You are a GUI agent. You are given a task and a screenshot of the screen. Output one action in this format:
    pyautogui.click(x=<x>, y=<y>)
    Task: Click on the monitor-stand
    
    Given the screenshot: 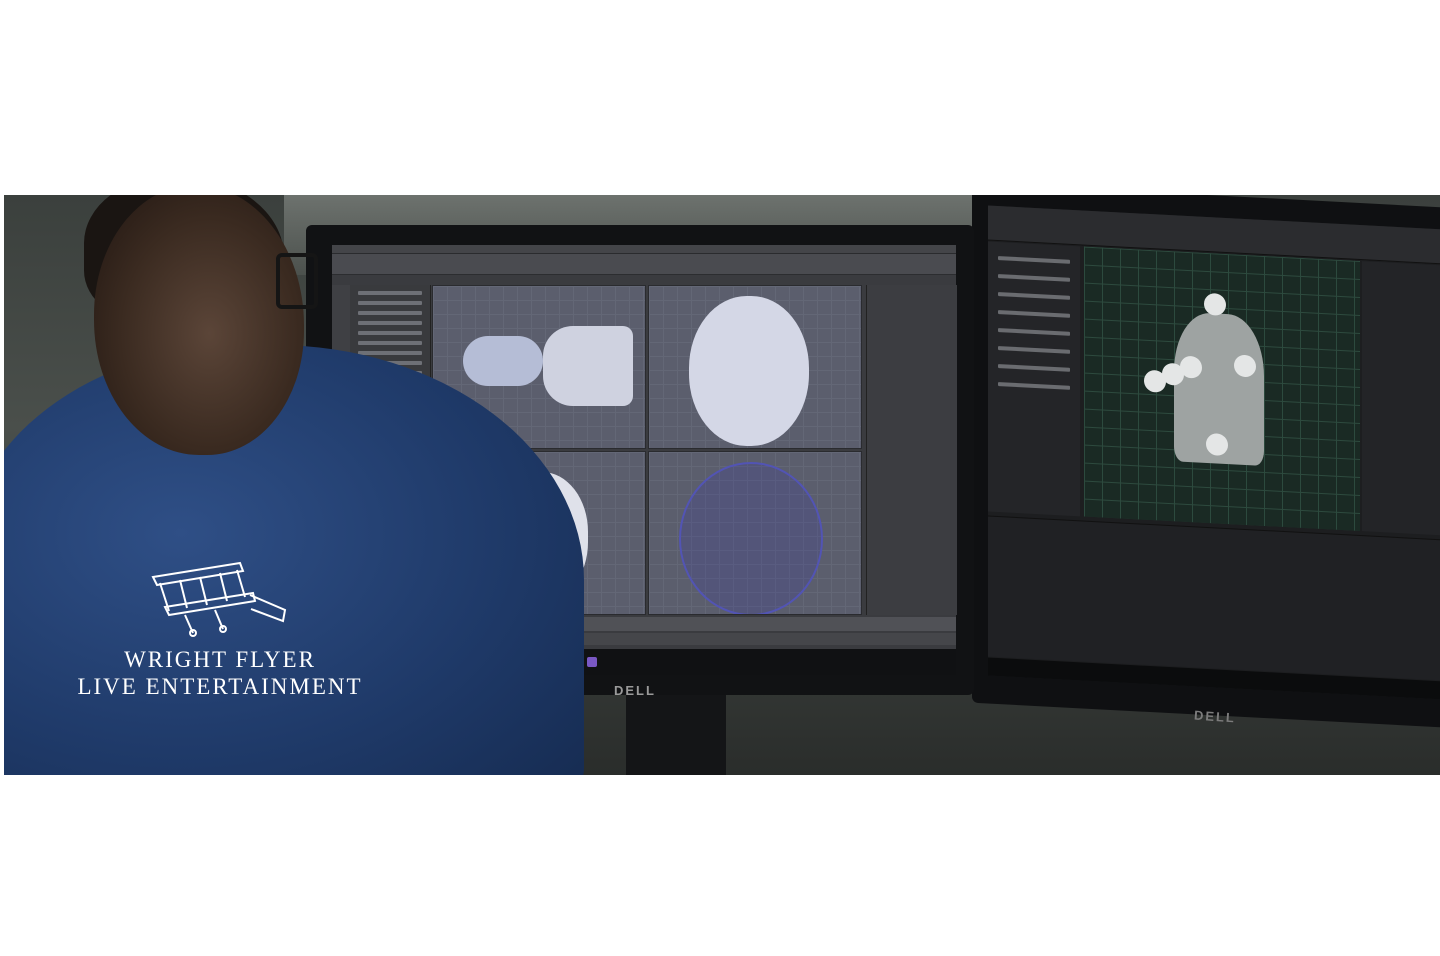 What is the action you would take?
    pyautogui.click(x=676, y=735)
    